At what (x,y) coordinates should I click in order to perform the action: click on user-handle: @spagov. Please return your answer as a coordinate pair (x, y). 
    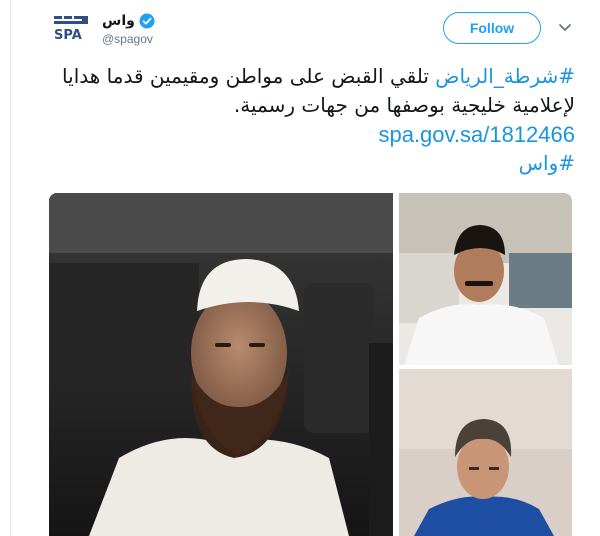
    Looking at the image, I should click on (127, 39).